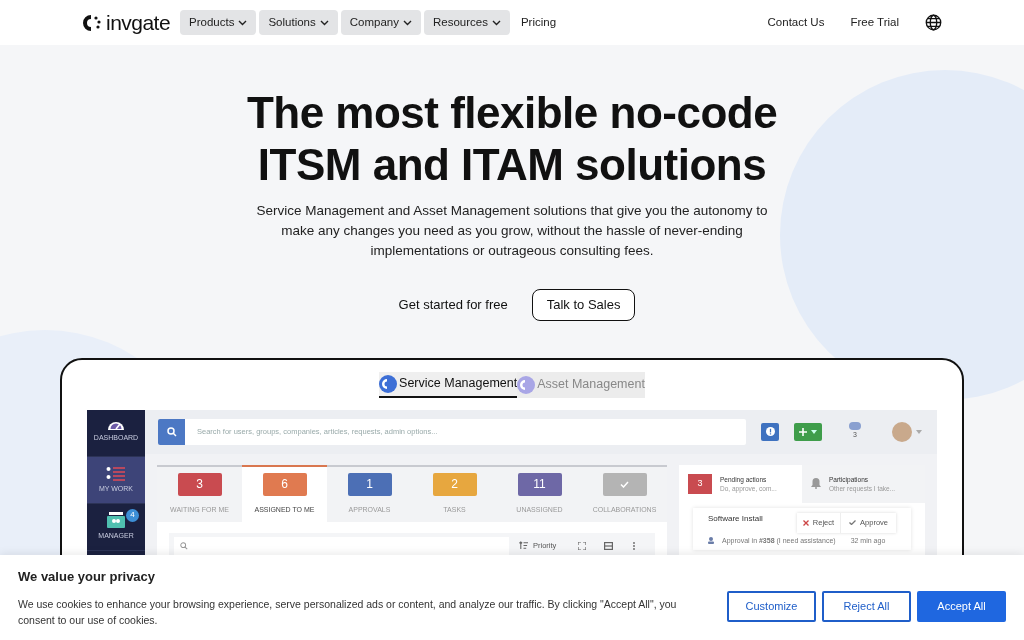 Image resolution: width=1024 pixels, height=640 pixels. I want to click on sort-icon, so click(523, 545).